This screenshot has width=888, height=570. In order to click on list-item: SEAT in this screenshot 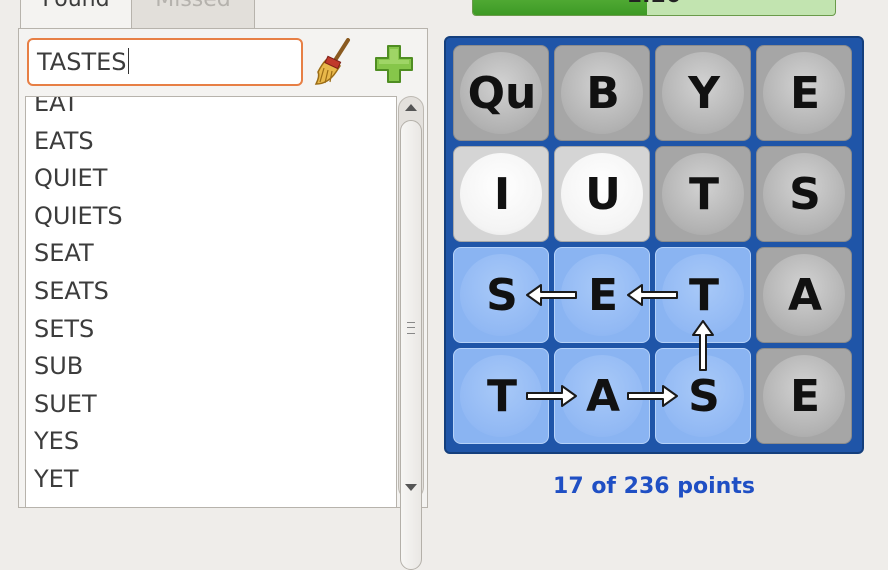, I will do `click(211, 253)`.